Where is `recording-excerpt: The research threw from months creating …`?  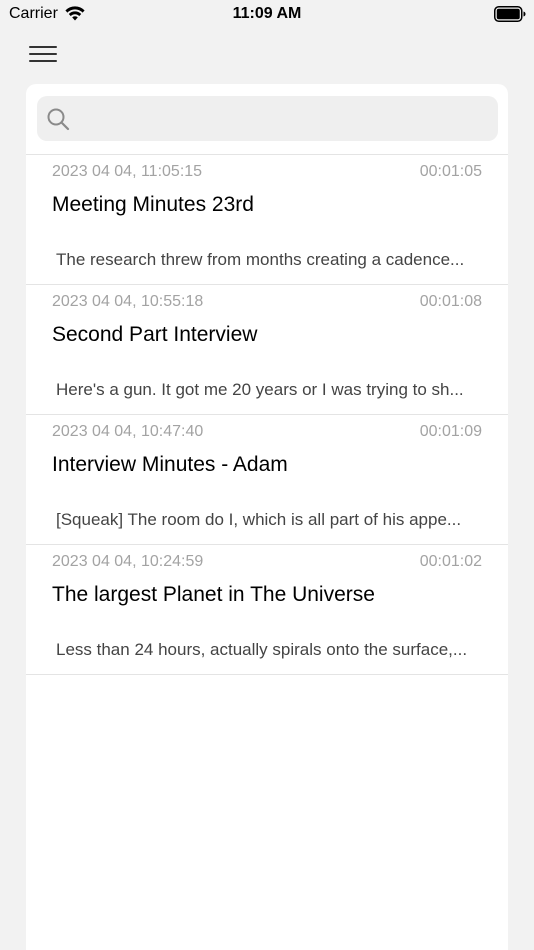 recording-excerpt: The research threw from months creating … is located at coordinates (260, 259).